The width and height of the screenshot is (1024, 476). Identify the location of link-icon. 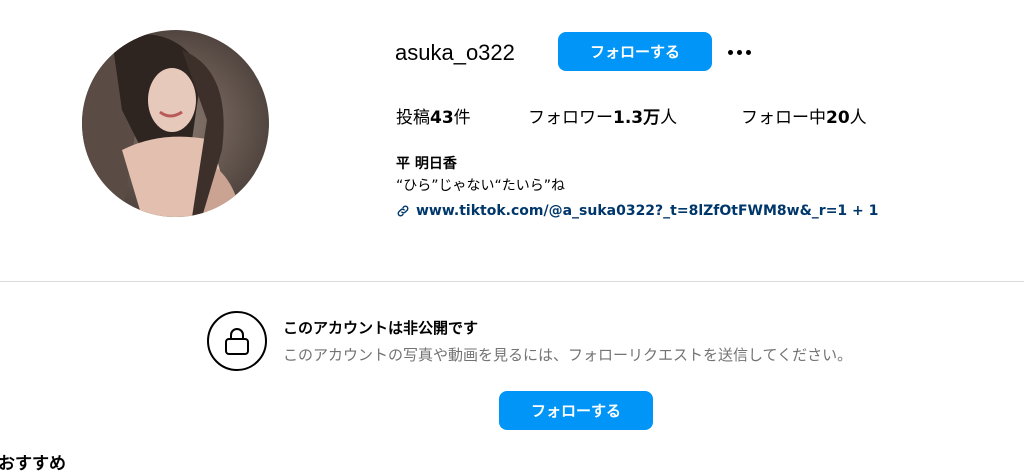
(403, 211).